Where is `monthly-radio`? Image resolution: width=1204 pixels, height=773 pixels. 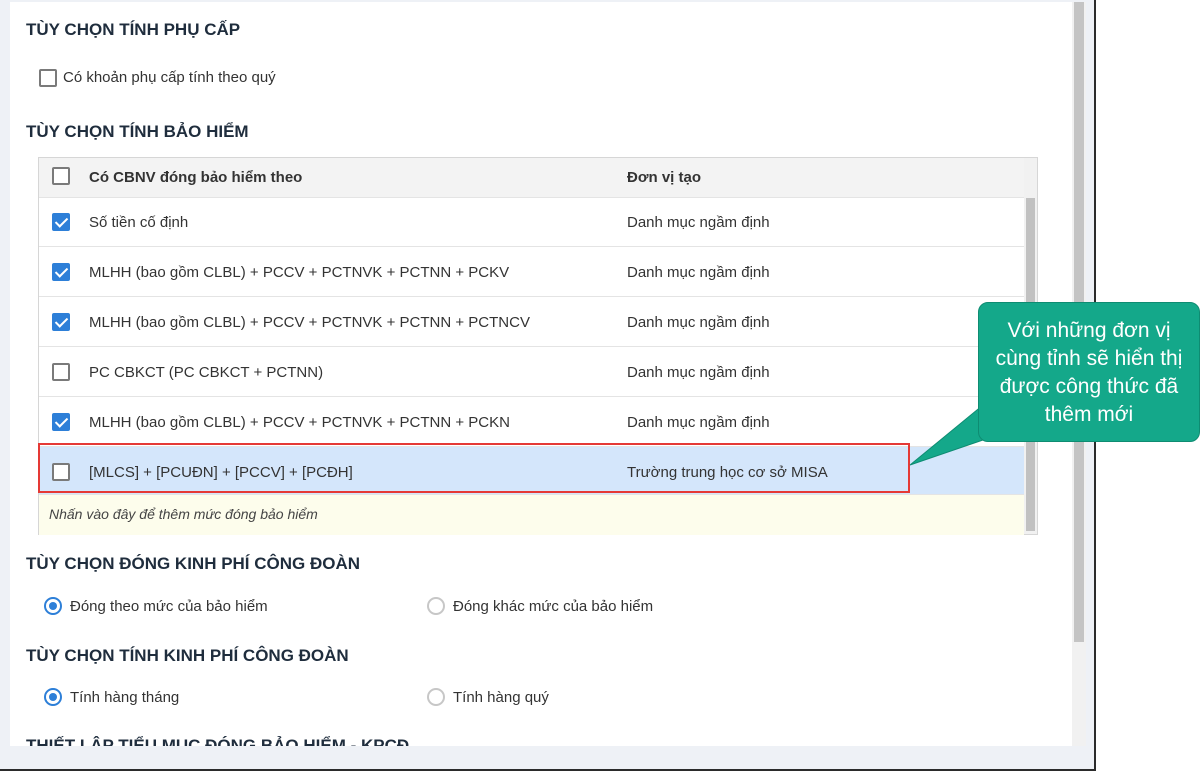 monthly-radio is located at coordinates (53, 697).